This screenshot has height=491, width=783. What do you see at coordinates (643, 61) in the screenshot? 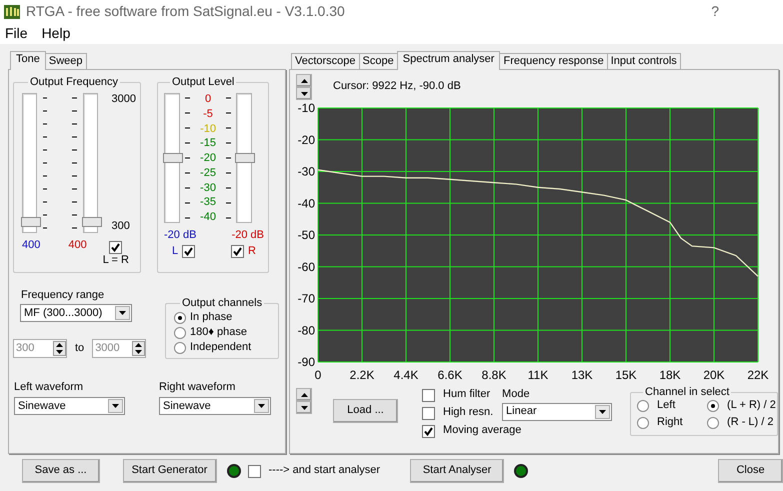
I see `tab: Input controls` at bounding box center [643, 61].